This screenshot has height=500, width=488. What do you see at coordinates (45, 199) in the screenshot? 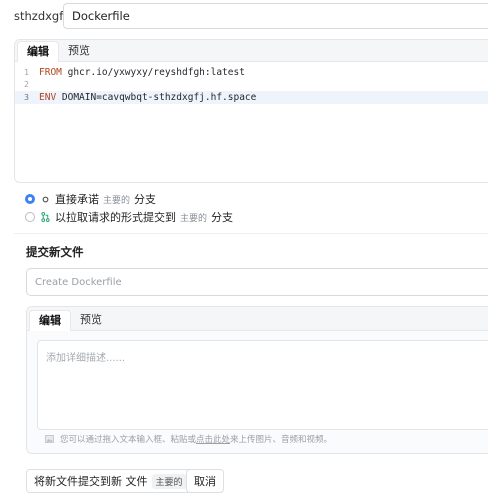
I see `commit-icon` at bounding box center [45, 199].